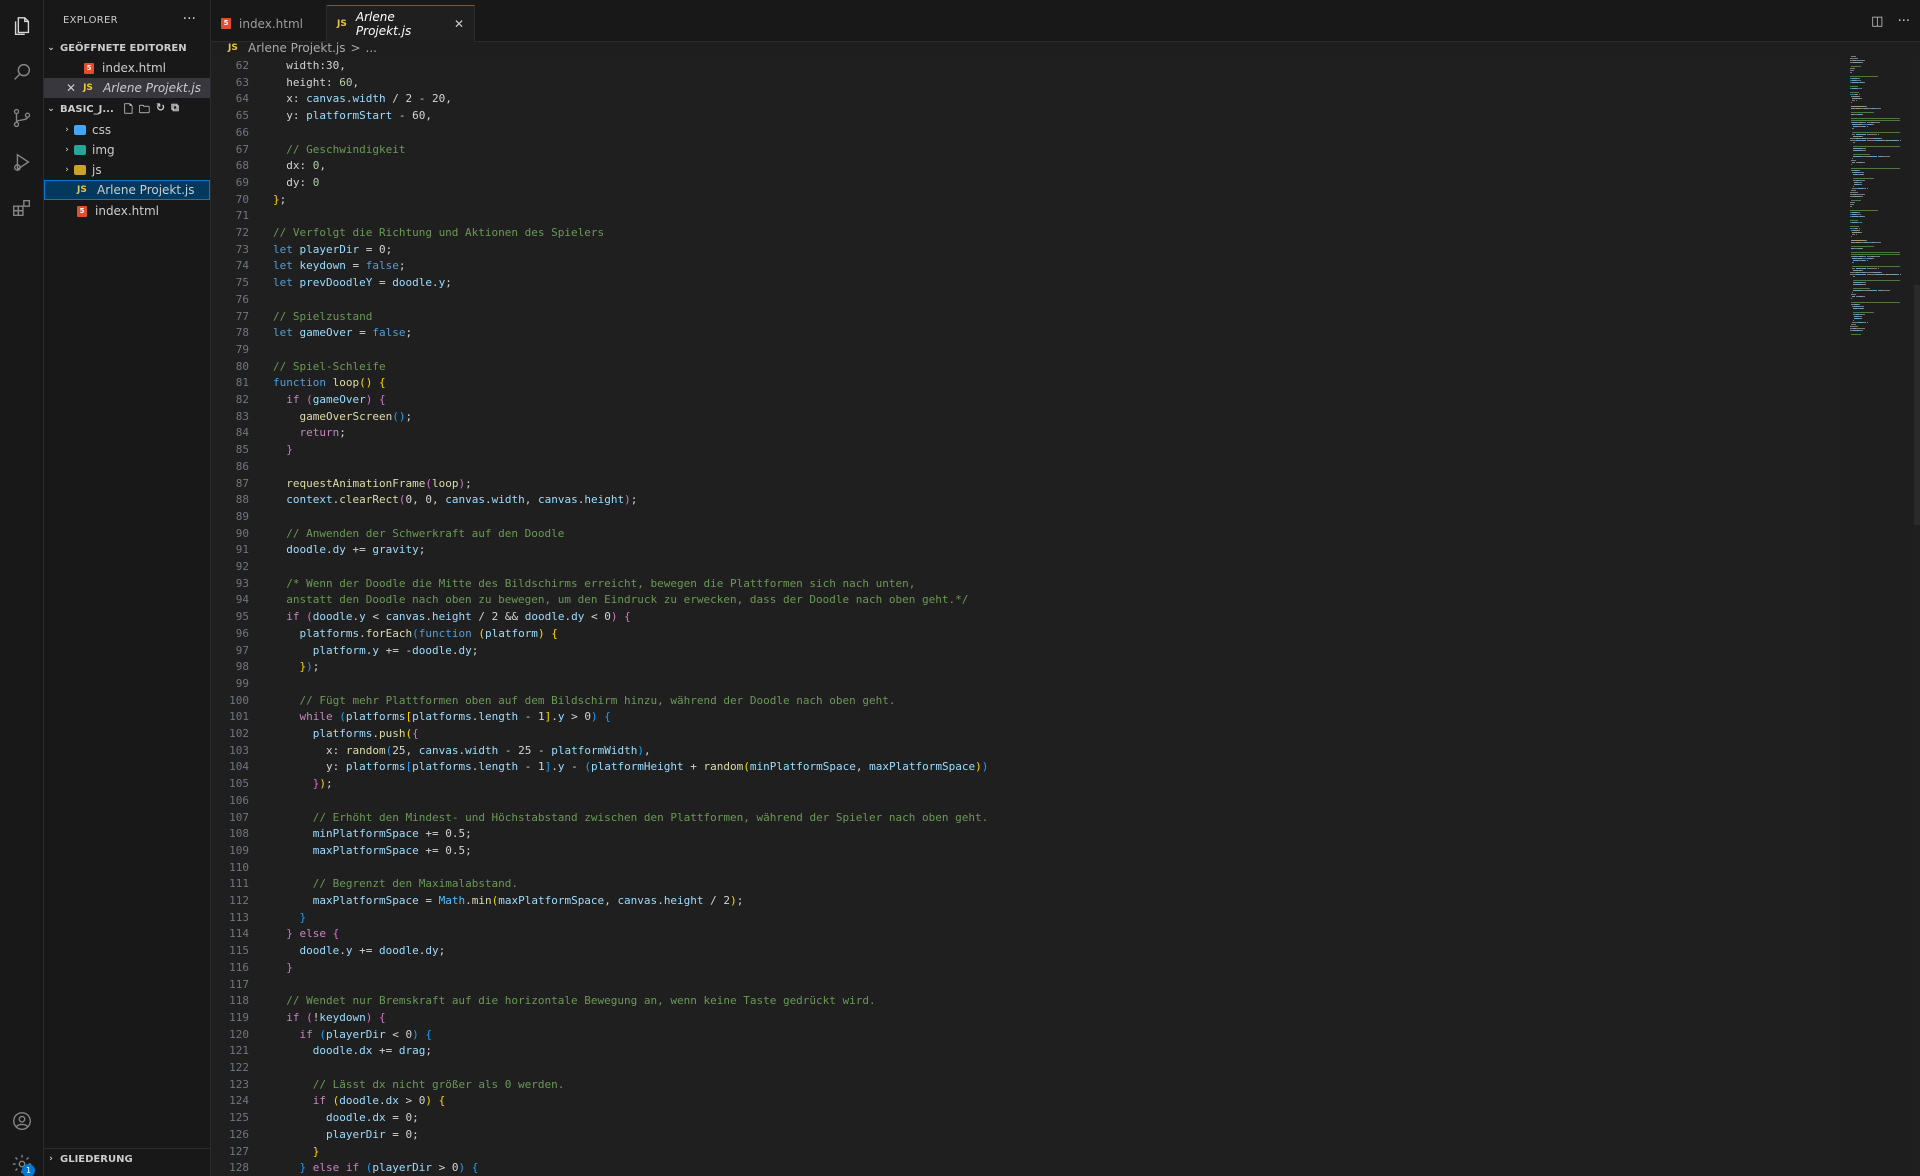 The image size is (1920, 1176). I want to click on settings-gear-icon: 1, so click(22, 1163).